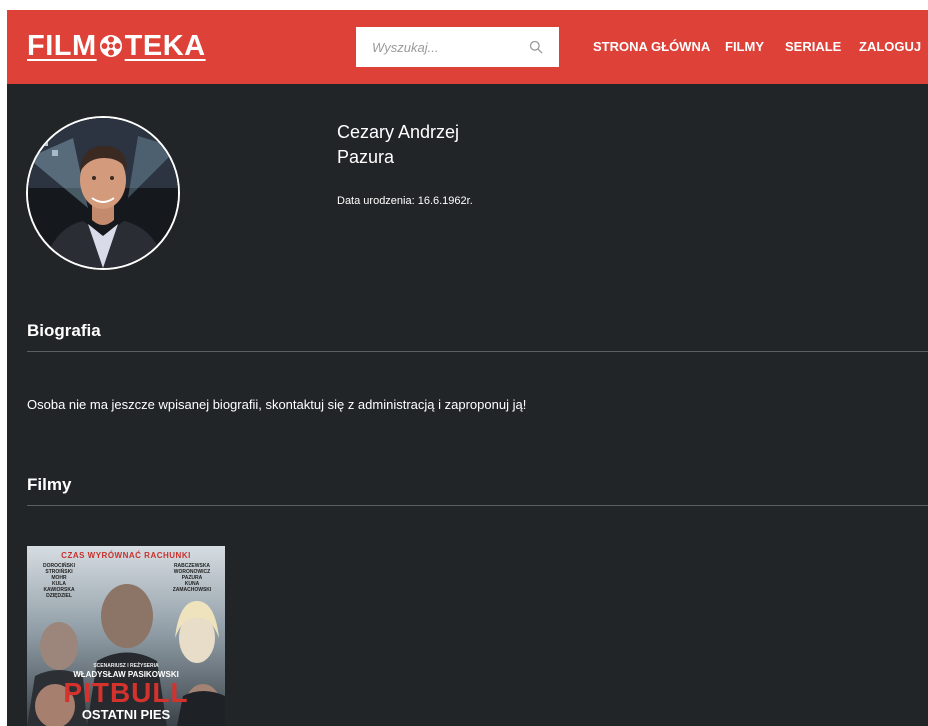  I want to click on person-name: Cezary Andrzej Pazura, so click(398, 145).